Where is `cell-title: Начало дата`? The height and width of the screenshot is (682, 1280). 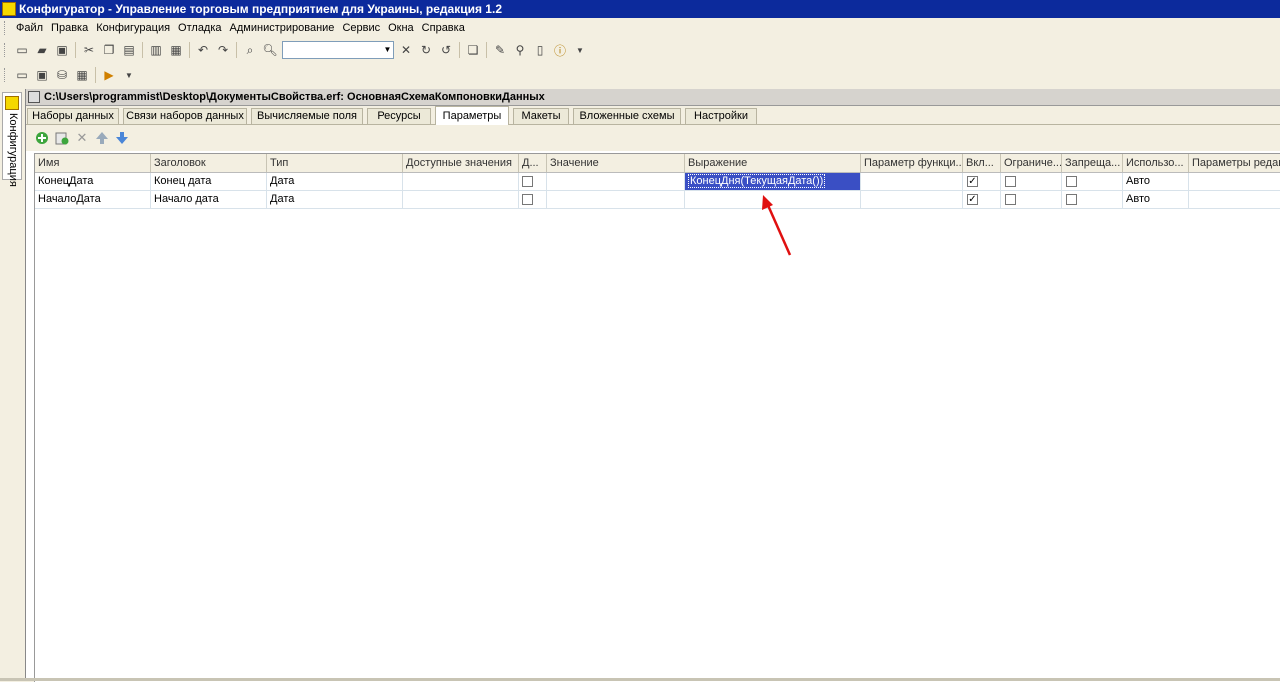 cell-title: Начало дата is located at coordinates (209, 199).